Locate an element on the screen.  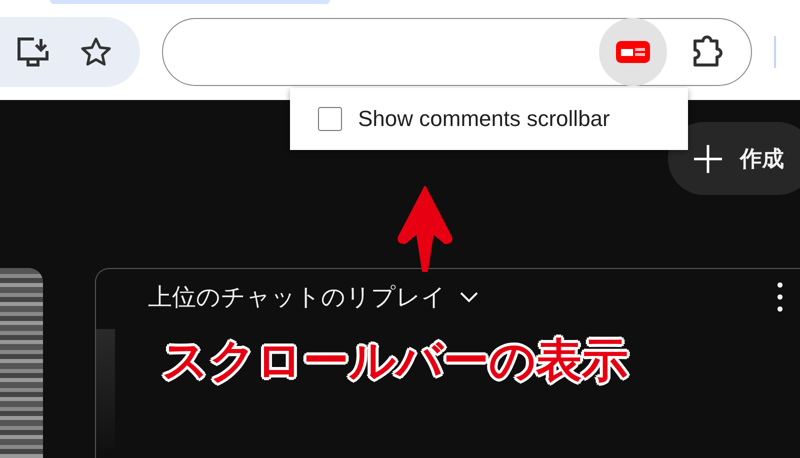
more-options-icon is located at coordinates (780, 297).